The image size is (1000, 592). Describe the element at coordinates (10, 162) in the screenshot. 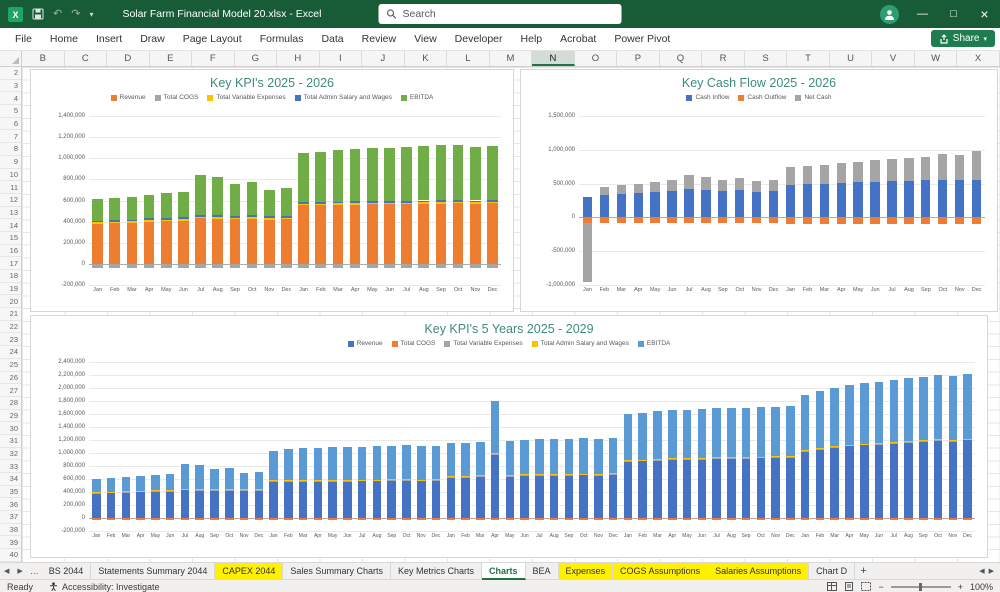

I see `row-header-9: 9` at that location.